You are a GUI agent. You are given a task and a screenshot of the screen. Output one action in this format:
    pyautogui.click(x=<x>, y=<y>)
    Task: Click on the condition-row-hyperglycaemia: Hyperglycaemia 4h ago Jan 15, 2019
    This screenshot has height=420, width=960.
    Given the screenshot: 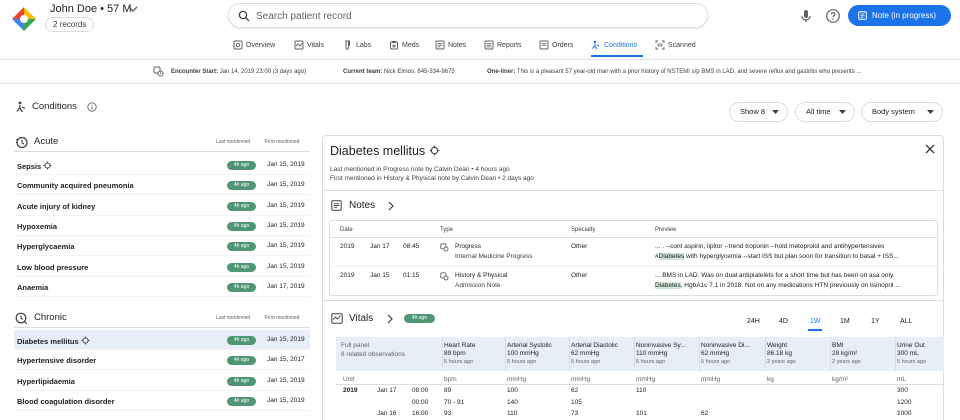 What is the action you would take?
    pyautogui.click(x=162, y=246)
    